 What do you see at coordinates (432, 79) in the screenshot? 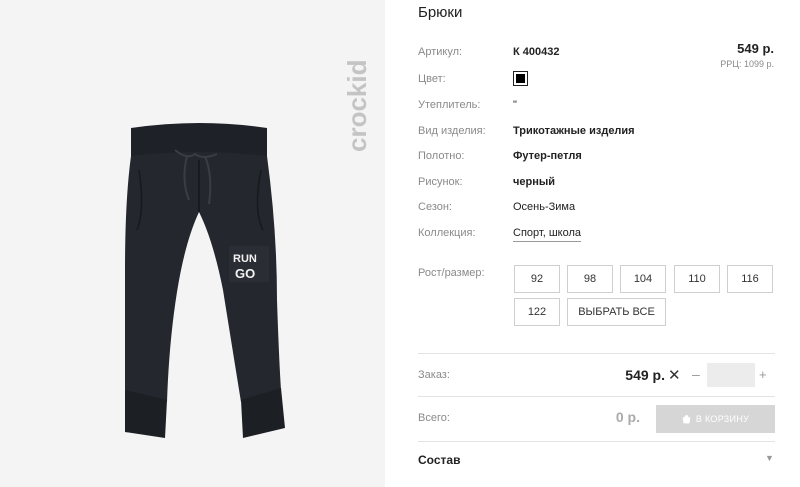
I see `attr-label: Цвет:` at bounding box center [432, 79].